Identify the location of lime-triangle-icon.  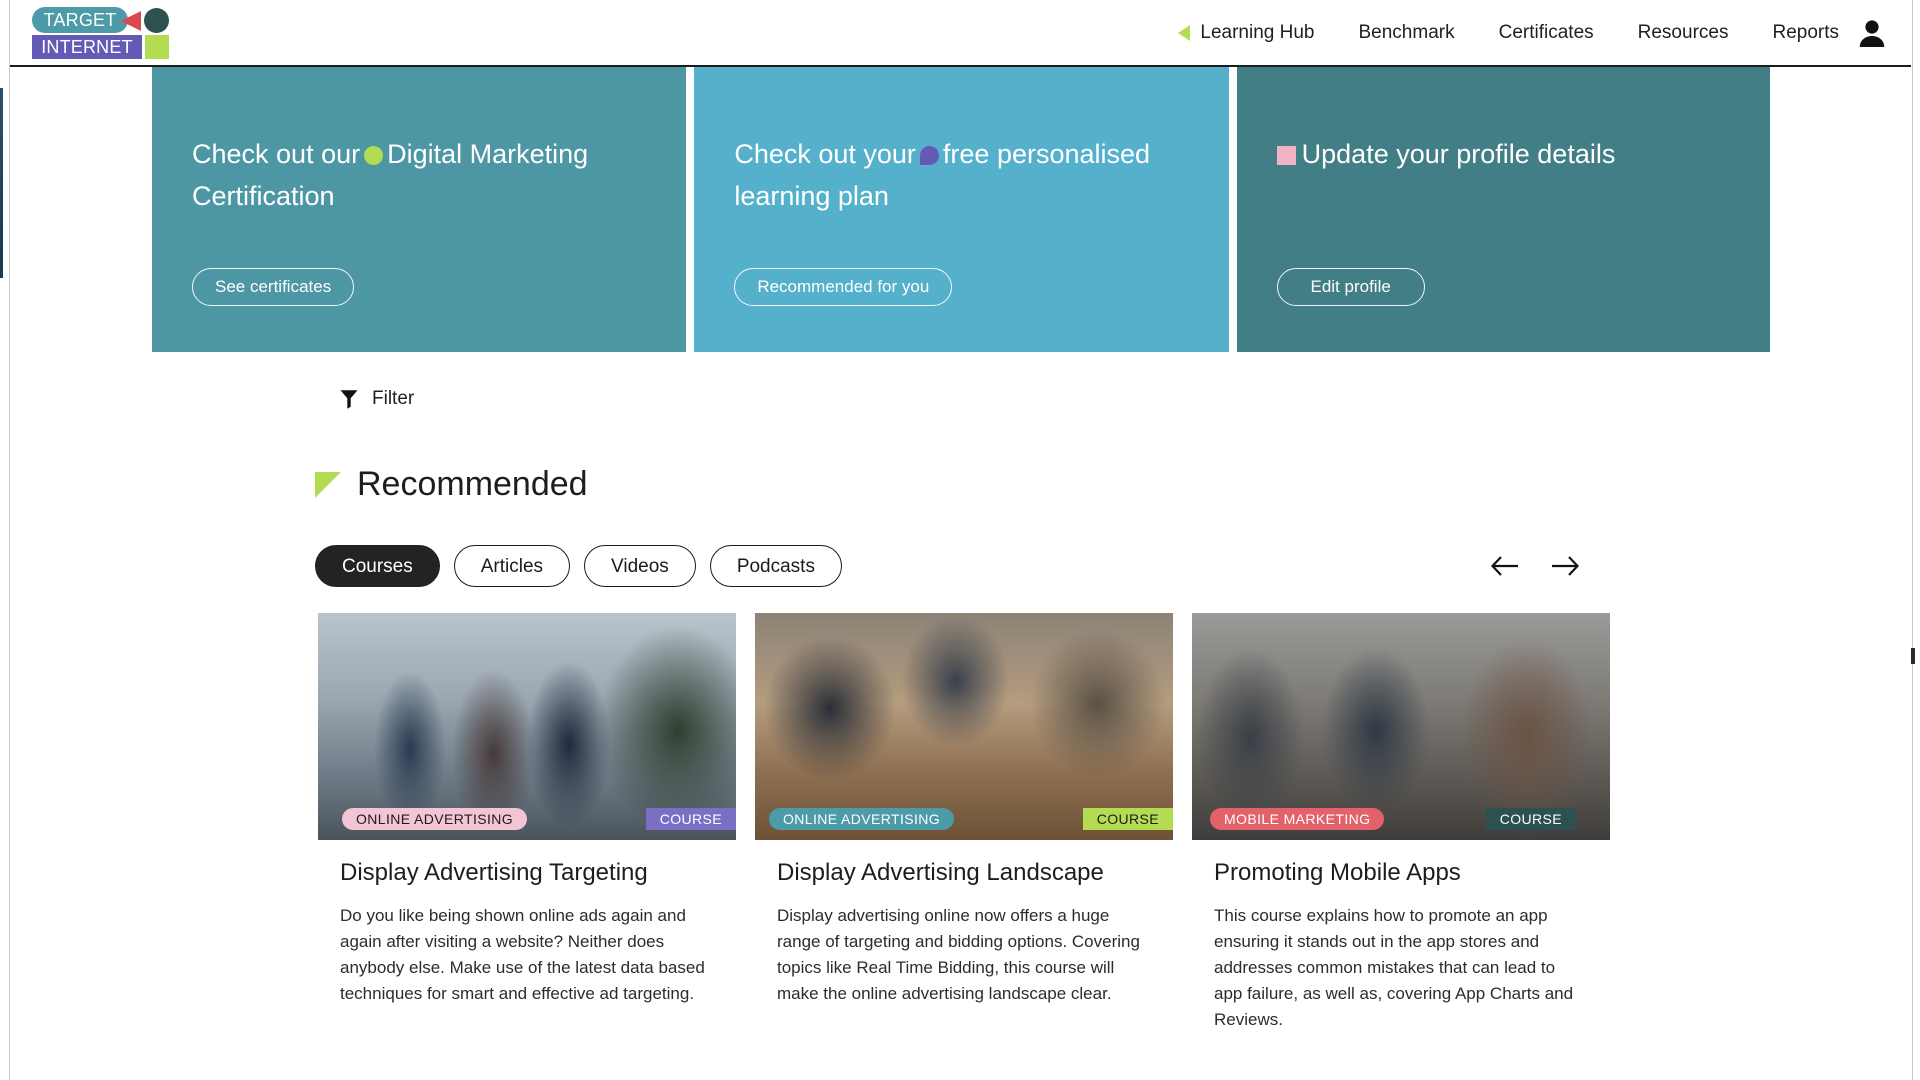
(328, 484).